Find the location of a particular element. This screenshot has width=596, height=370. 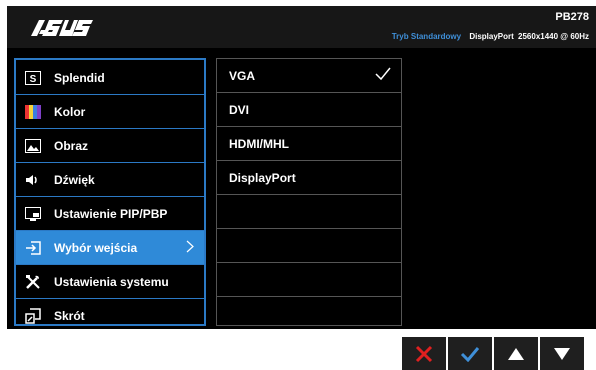

submenu-item-label: DisplayPort is located at coordinates (262, 177).